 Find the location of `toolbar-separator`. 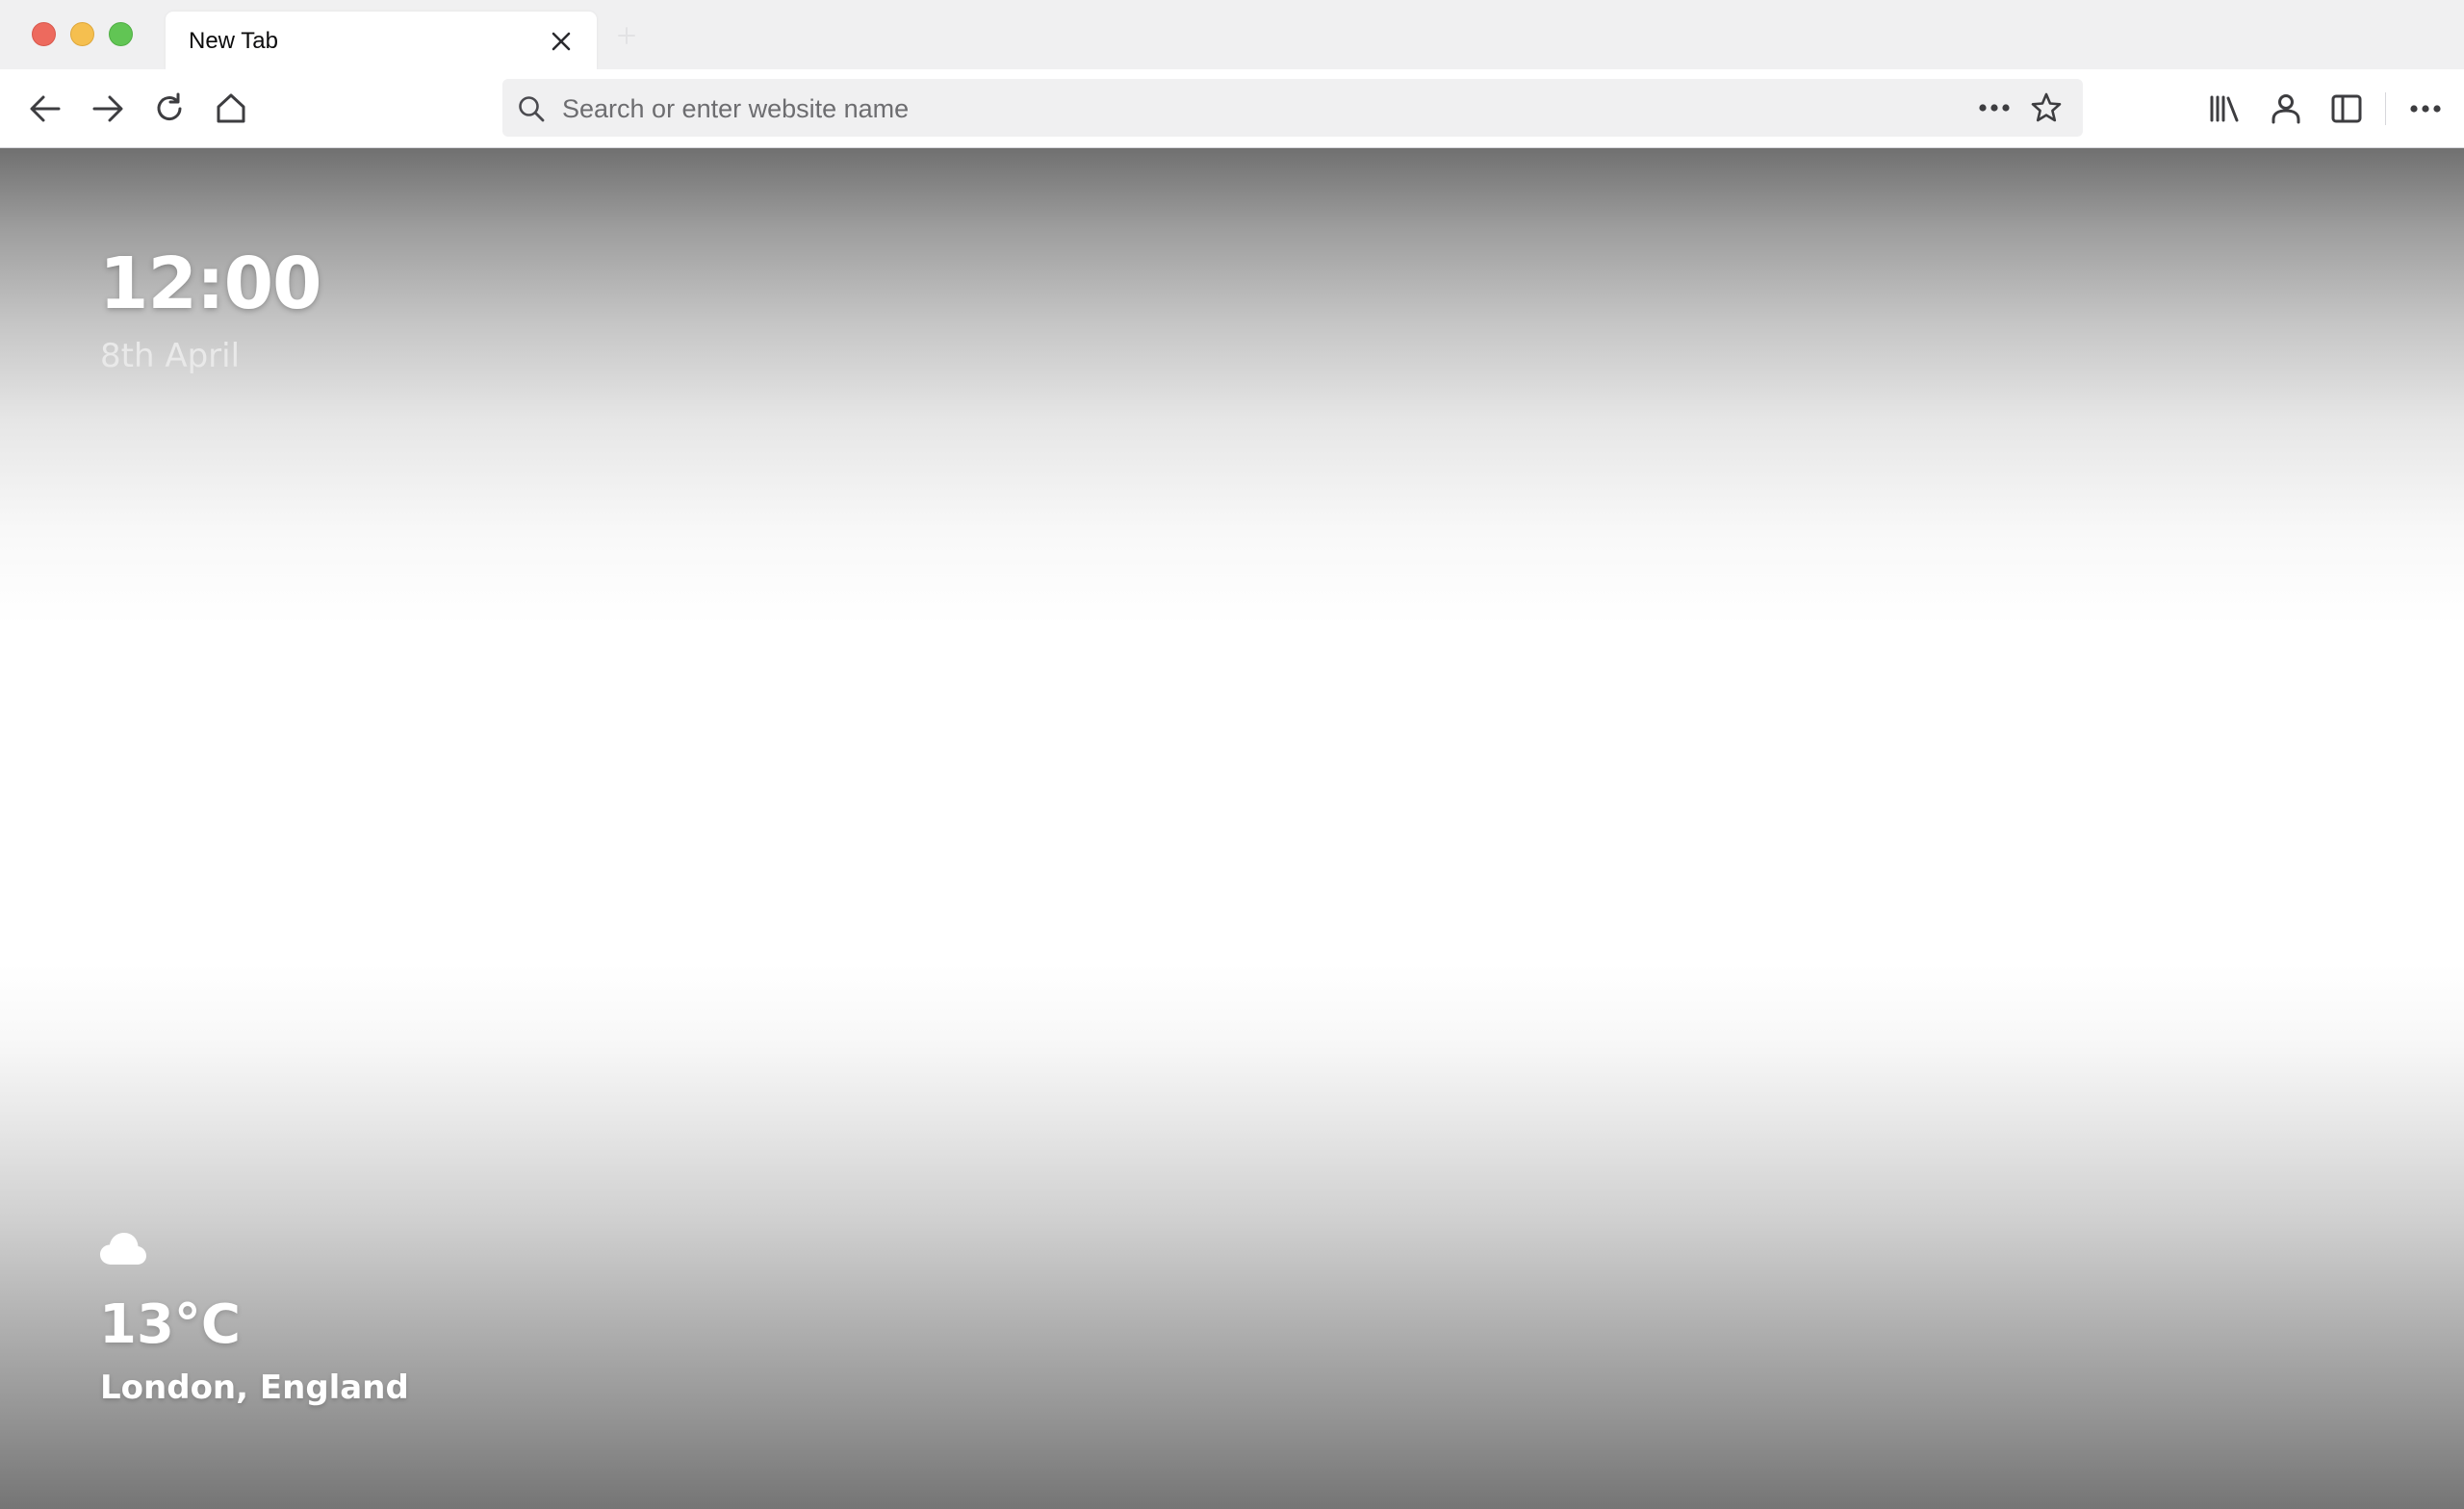

toolbar-separator is located at coordinates (2385, 108).